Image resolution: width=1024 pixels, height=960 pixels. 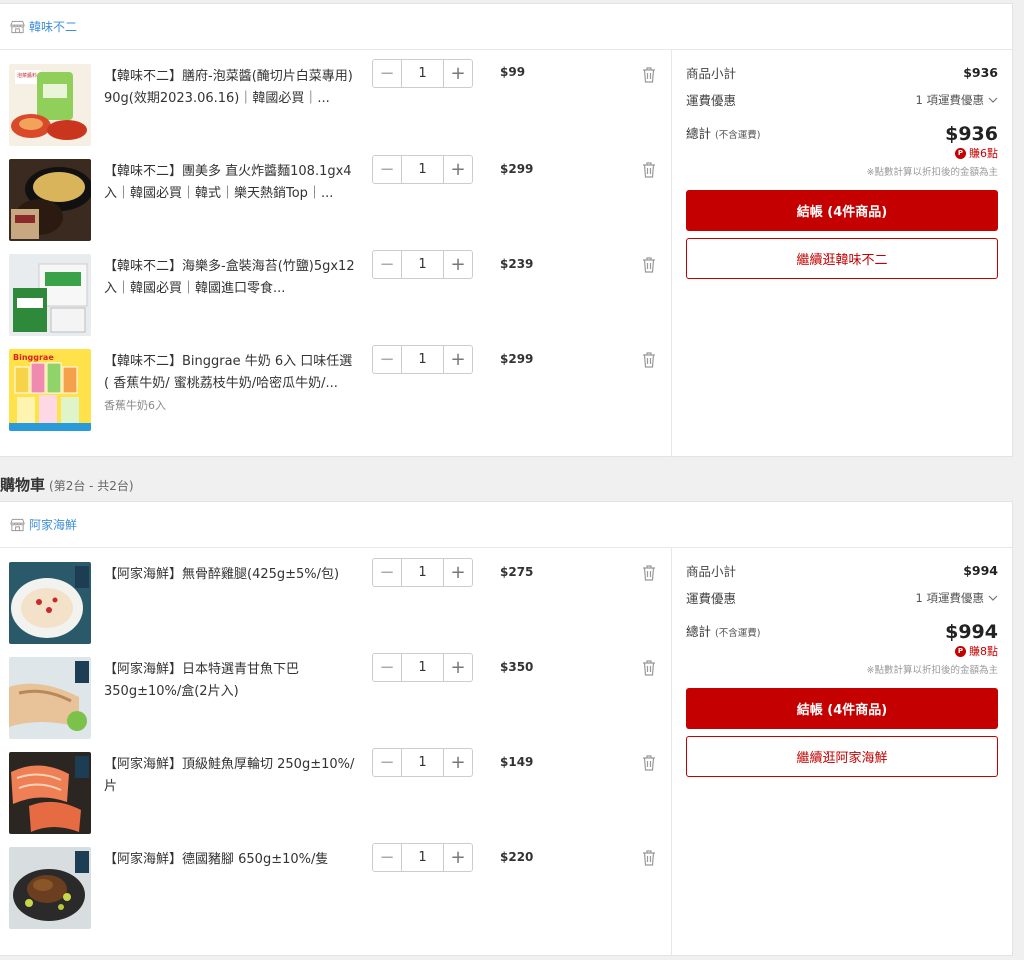 I want to click on total-row: 總計 (不含運費) $936, so click(x=842, y=134).